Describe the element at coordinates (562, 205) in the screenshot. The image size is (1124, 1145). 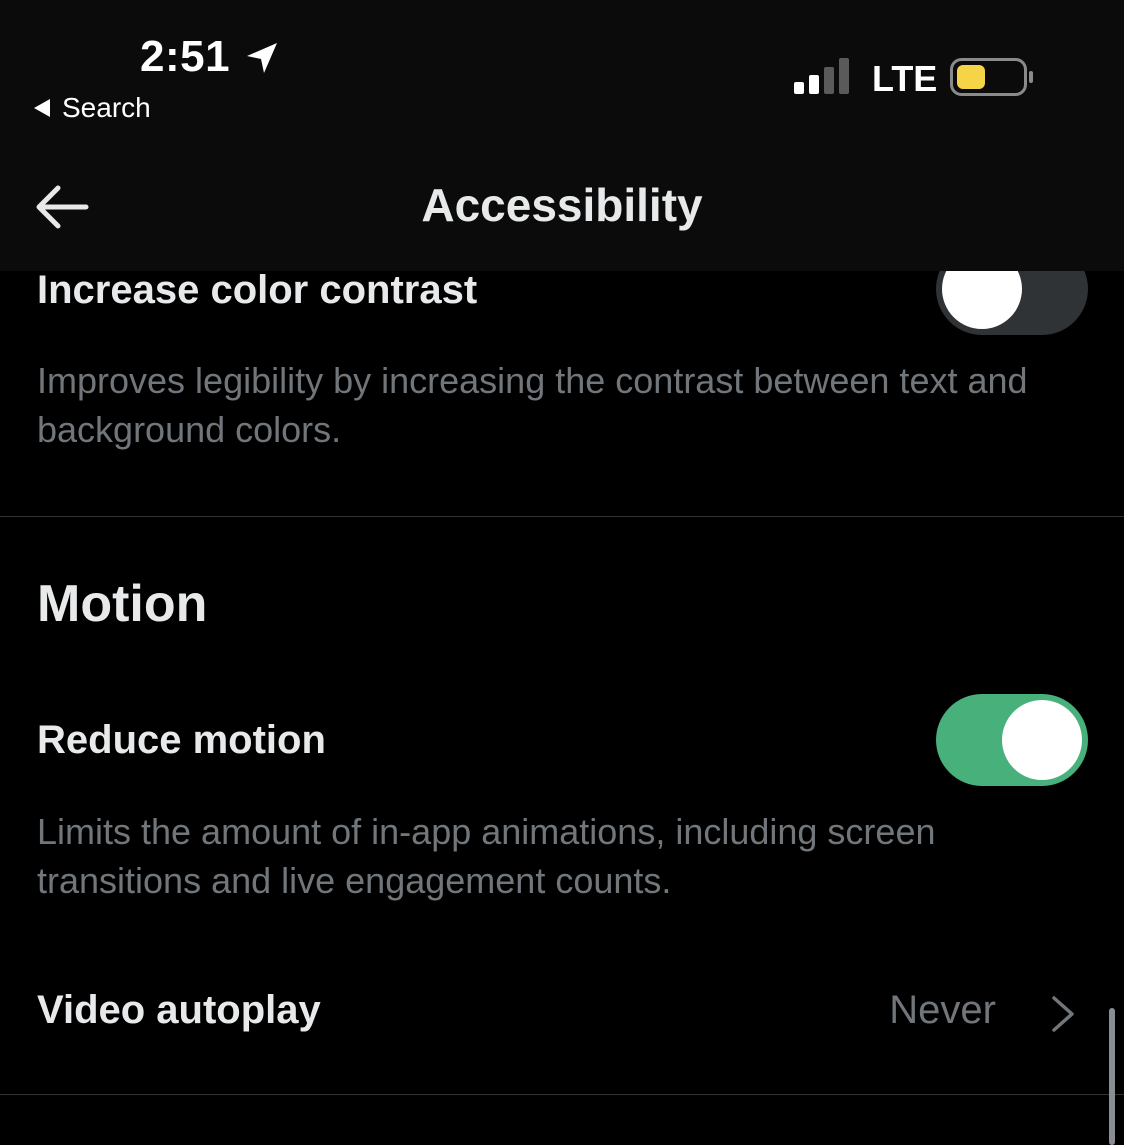
I see `page-title: Accessibility` at that location.